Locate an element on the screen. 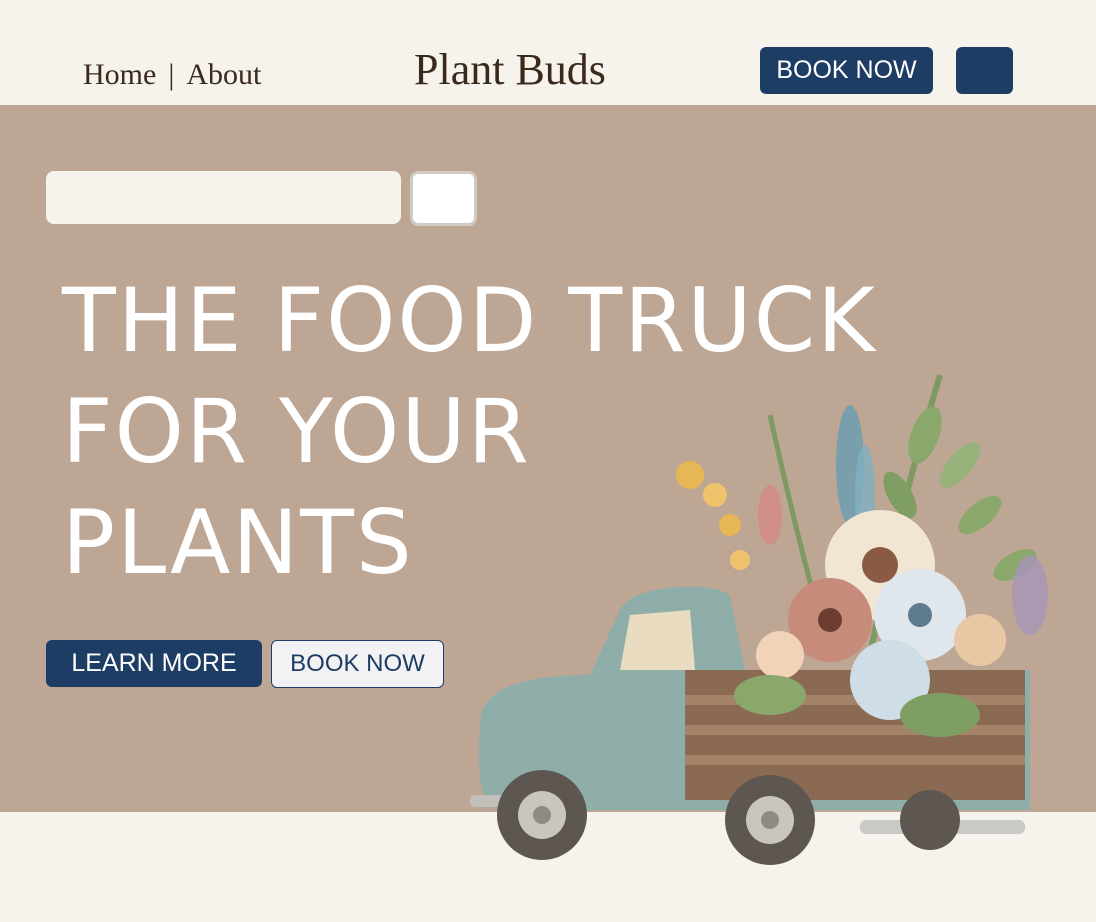  header-book-now-button: BOOK NOW is located at coordinates (846, 70).